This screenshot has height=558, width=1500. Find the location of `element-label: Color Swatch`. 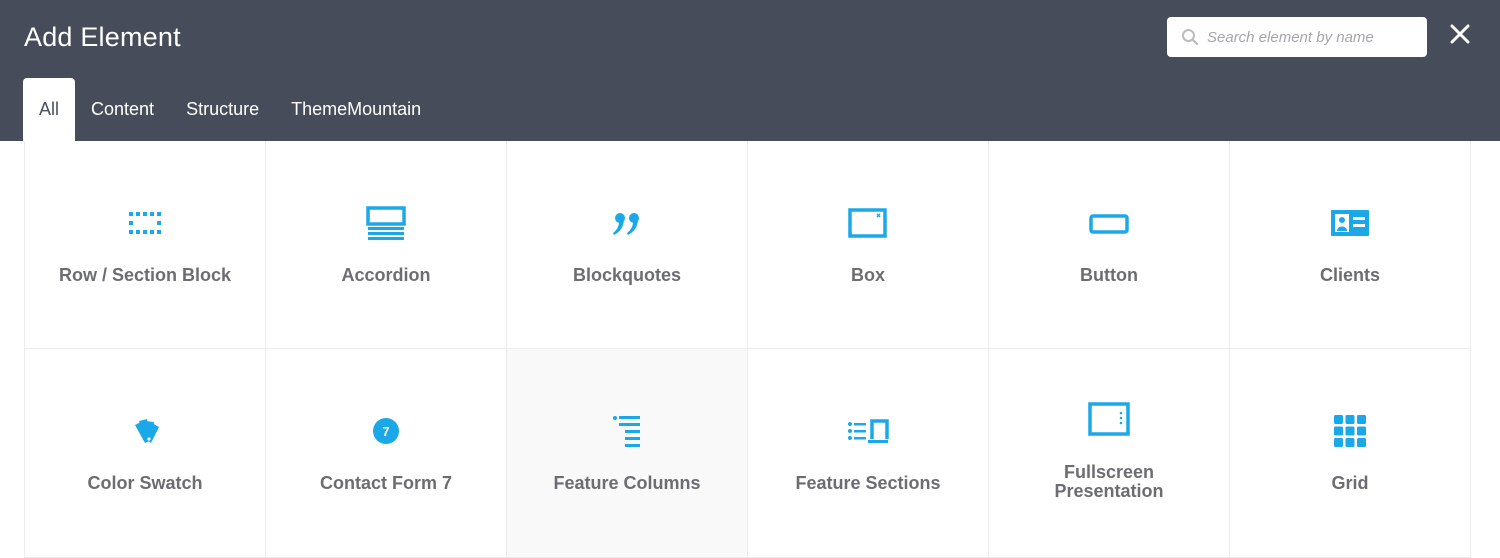

element-label: Color Swatch is located at coordinates (145, 483).